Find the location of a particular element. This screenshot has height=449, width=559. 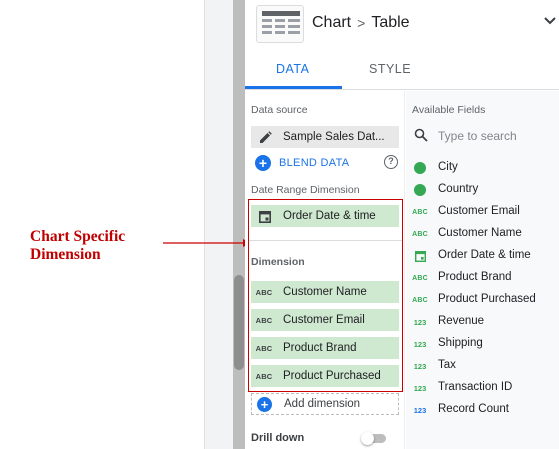

field-label: Customer Name is located at coordinates (480, 233).